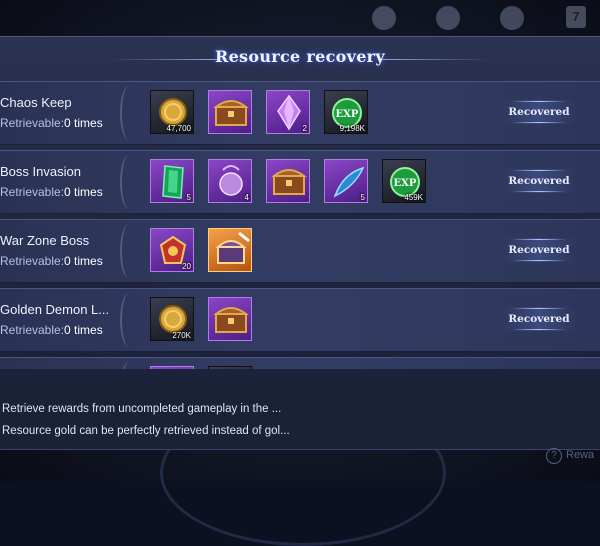  What do you see at coordinates (512, 18) in the screenshot?
I see `rank-icon` at bounding box center [512, 18].